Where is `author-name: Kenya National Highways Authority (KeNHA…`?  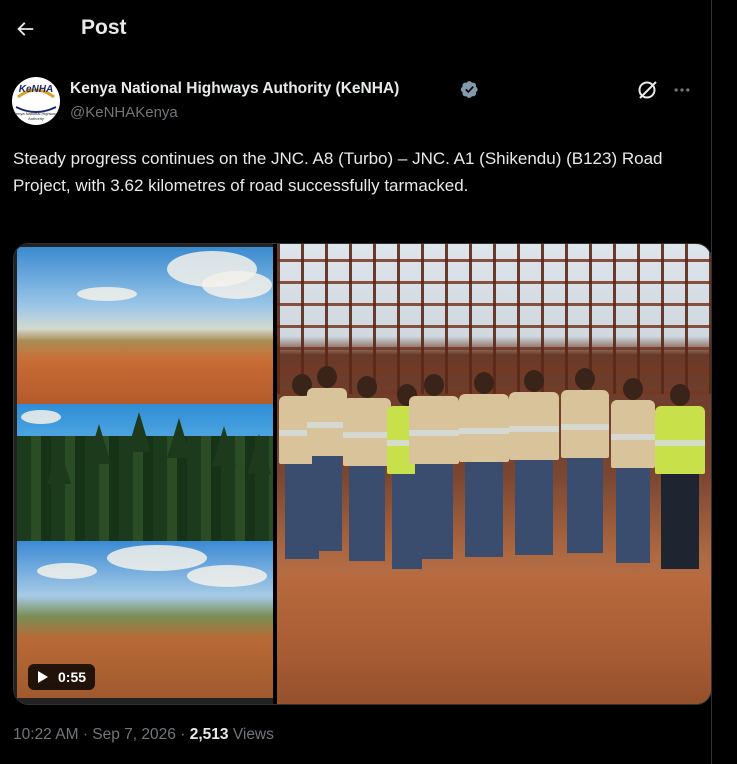
author-name: Kenya National Highways Authority (KeNHA… is located at coordinates (234, 89).